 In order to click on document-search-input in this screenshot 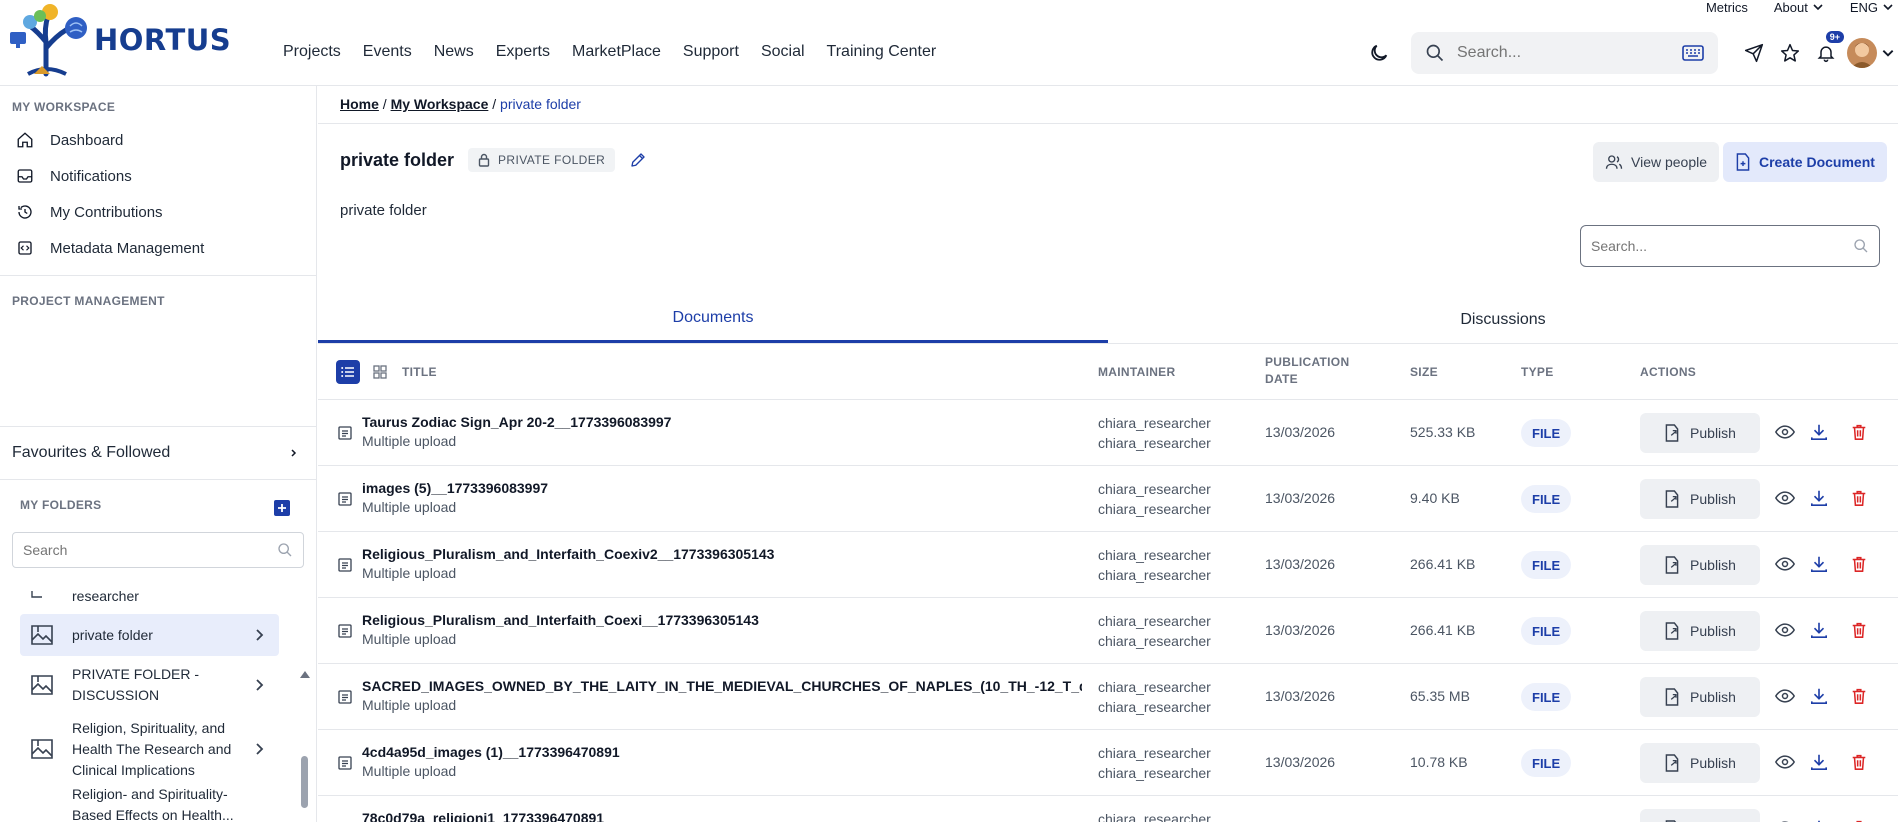, I will do `click(1722, 246)`.